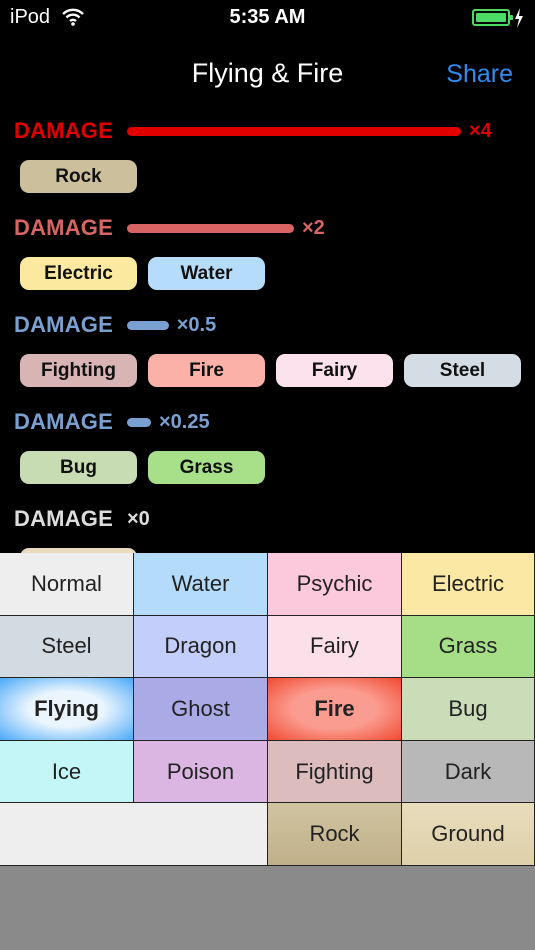  I want to click on type-button-psychic: Psychic, so click(335, 584).